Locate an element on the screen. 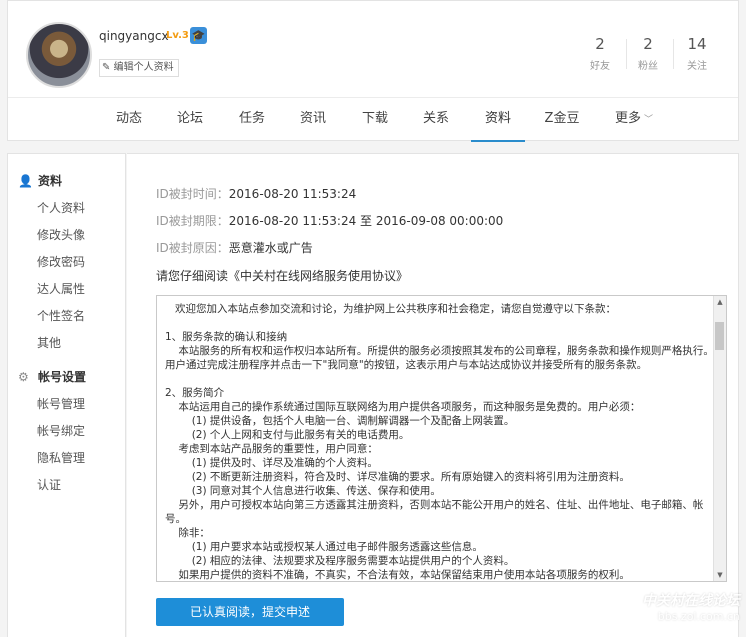 This screenshot has width=746, height=637. scrollbar: ▲ ▼ is located at coordinates (719, 438).